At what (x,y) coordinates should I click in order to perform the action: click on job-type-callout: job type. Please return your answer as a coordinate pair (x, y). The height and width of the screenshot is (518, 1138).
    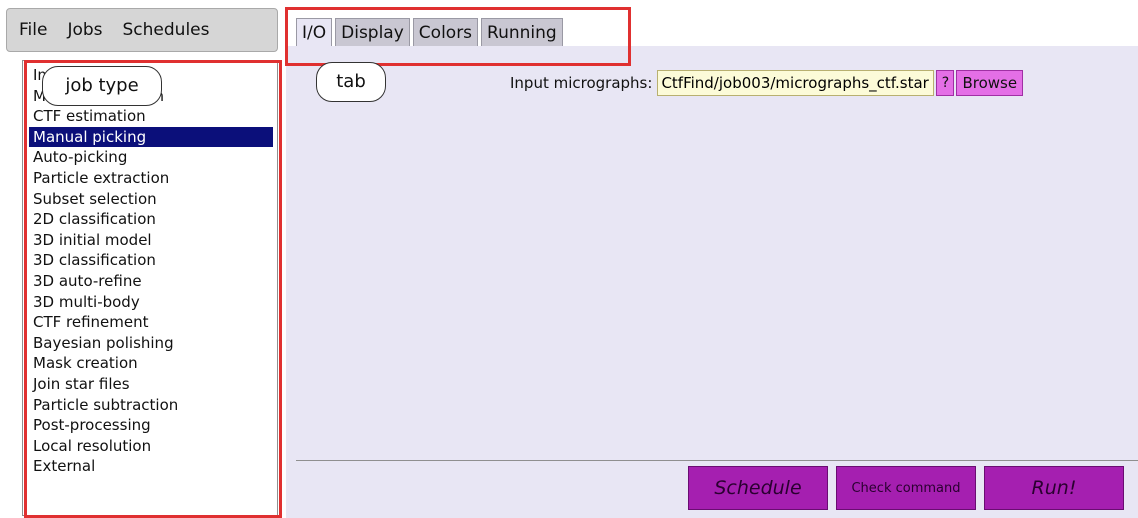
    Looking at the image, I should click on (102, 86).